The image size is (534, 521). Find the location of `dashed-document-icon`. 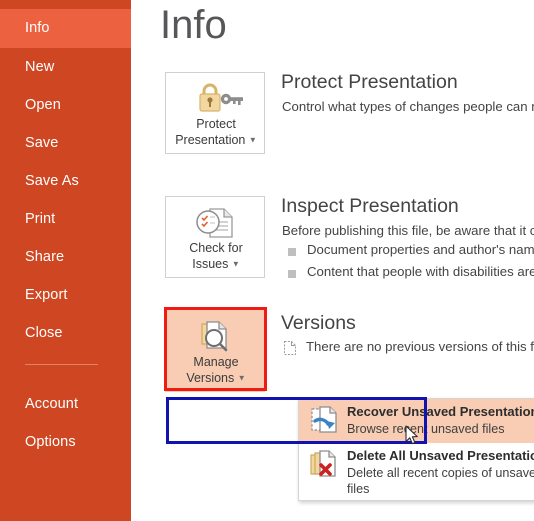

dashed-document-icon is located at coordinates (290, 348).